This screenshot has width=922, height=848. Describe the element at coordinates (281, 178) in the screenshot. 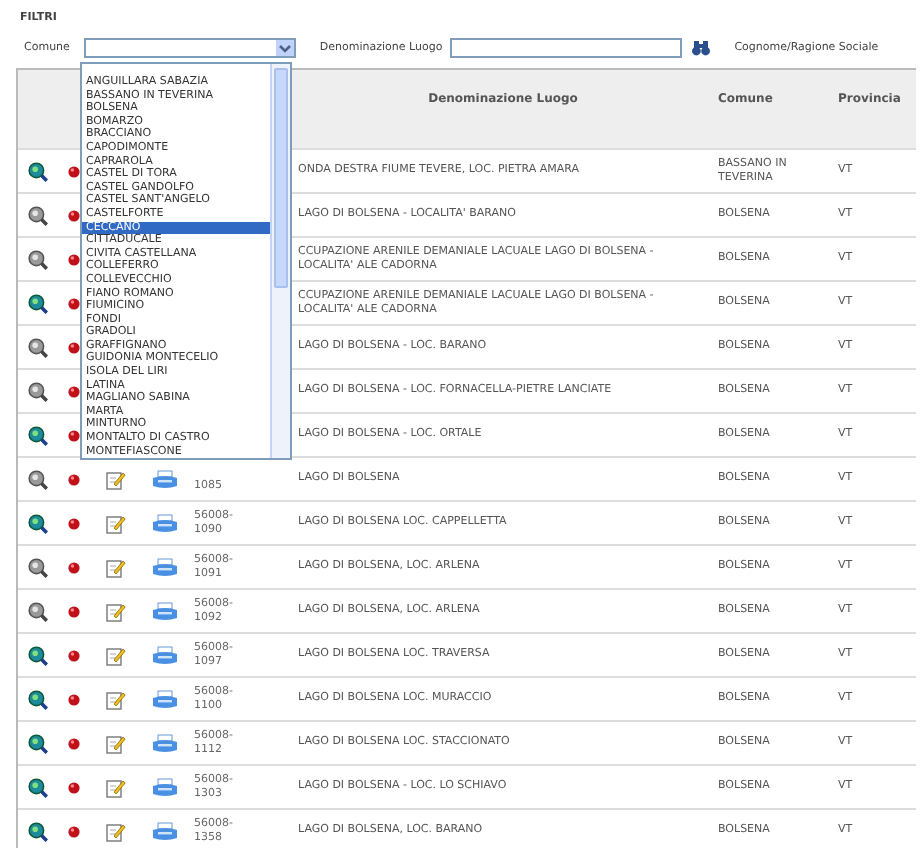

I see `scrollbar-thumb` at that location.